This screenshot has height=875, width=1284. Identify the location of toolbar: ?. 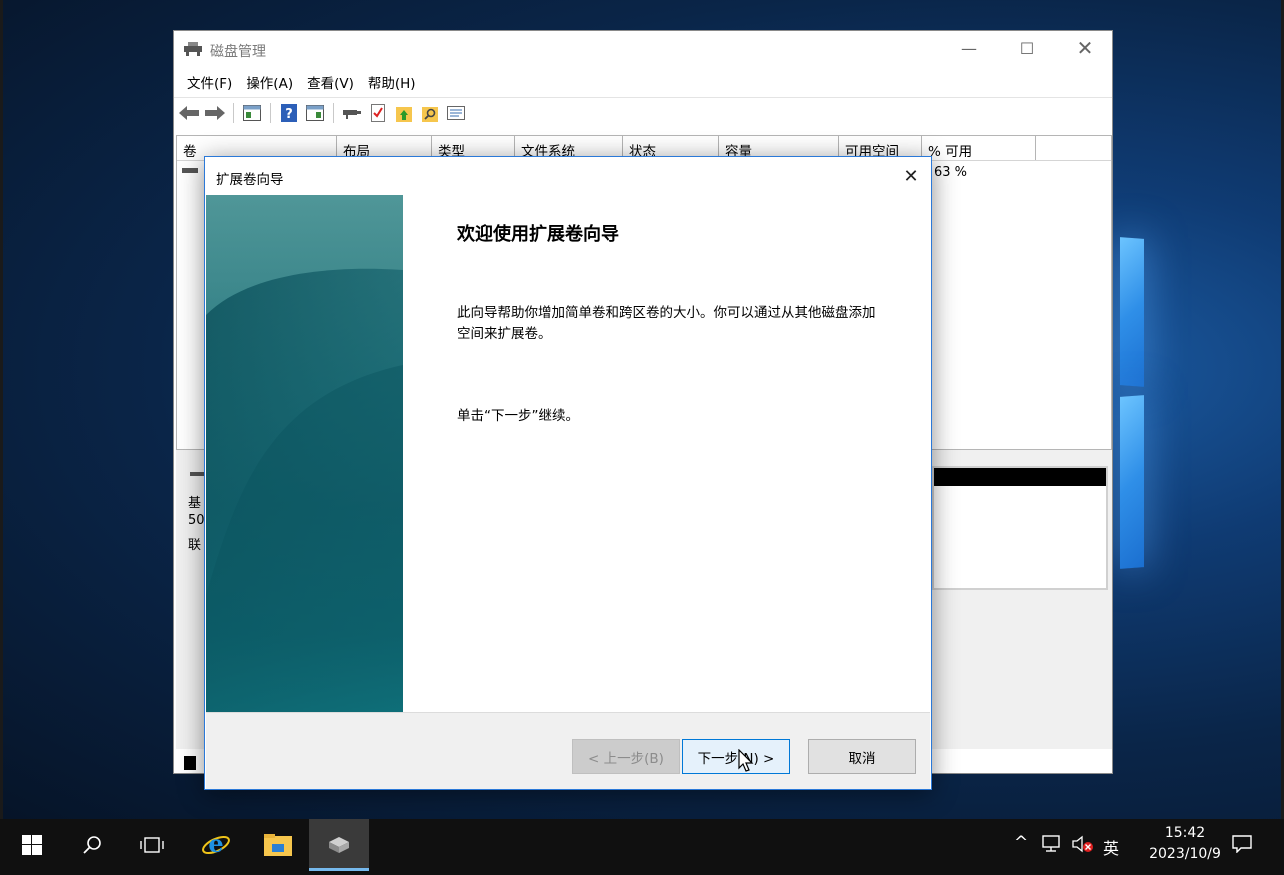
(643, 112).